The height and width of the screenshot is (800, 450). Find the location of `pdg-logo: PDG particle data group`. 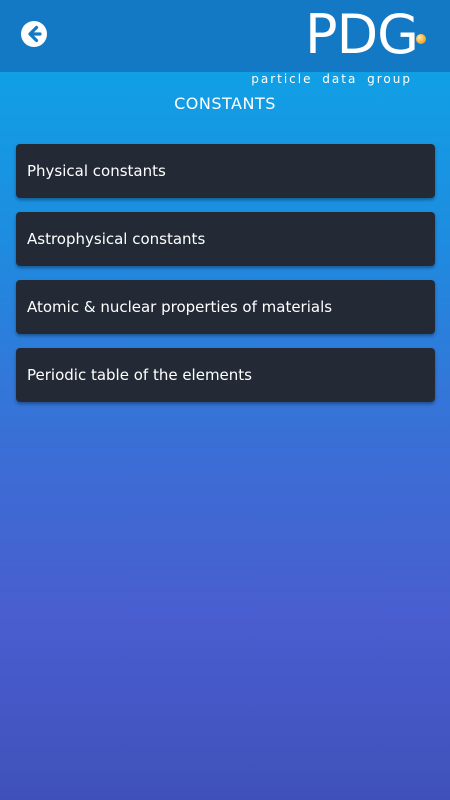

pdg-logo: PDG particle data group is located at coordinates (344, 44).